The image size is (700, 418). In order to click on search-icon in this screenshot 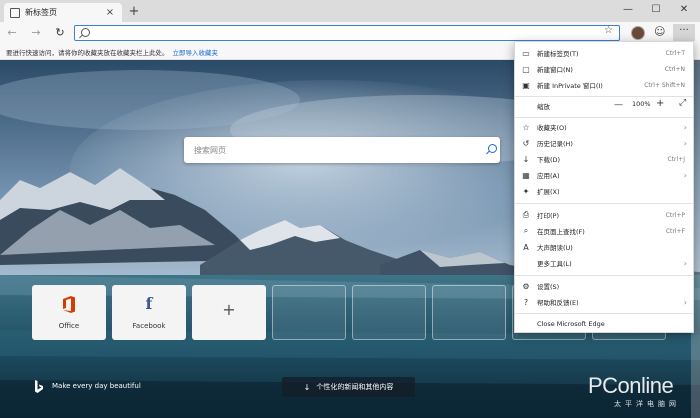, I will do `click(492, 148)`.